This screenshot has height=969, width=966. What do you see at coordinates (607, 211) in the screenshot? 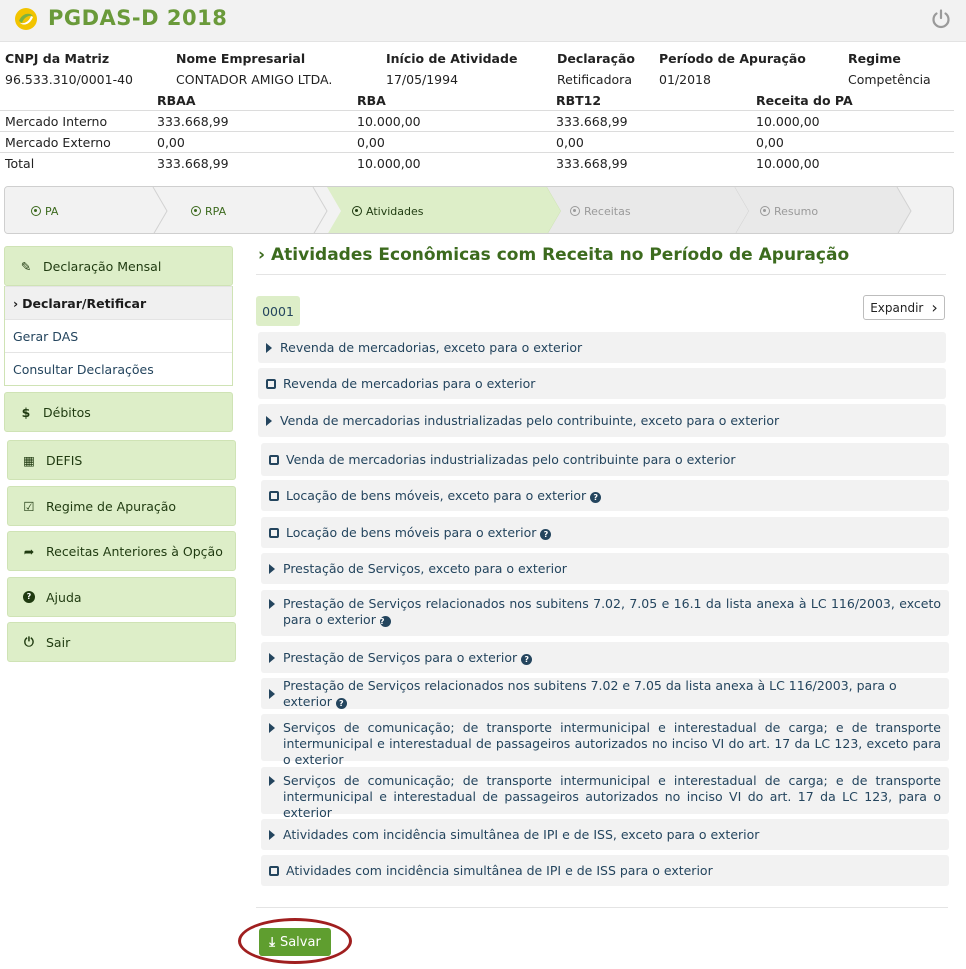
I see `step-label: Receitas` at bounding box center [607, 211].